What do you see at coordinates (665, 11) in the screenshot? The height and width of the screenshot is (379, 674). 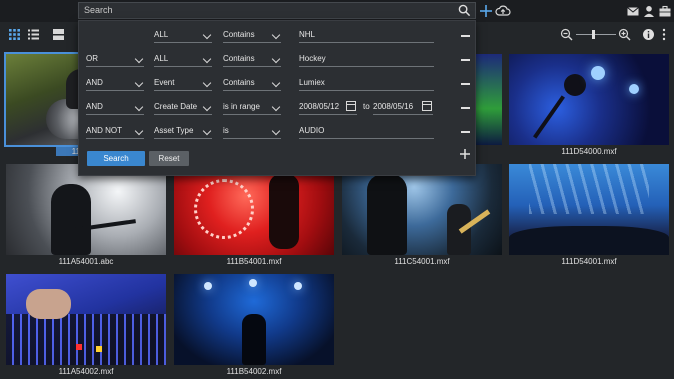 I see `briefcase-icon` at bounding box center [665, 11].